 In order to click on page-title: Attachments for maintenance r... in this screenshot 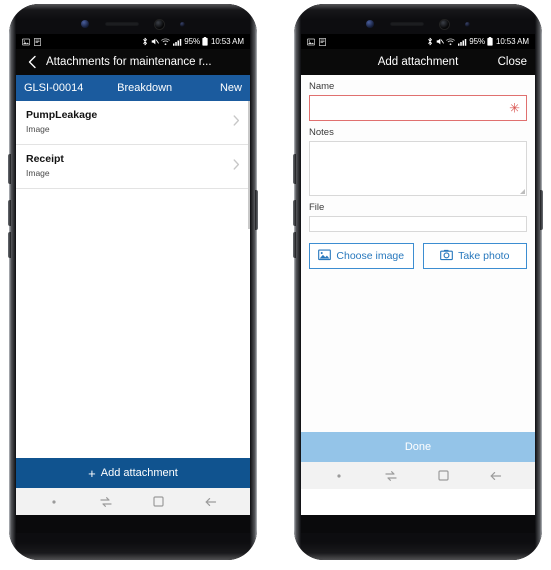, I will do `click(129, 62)`.